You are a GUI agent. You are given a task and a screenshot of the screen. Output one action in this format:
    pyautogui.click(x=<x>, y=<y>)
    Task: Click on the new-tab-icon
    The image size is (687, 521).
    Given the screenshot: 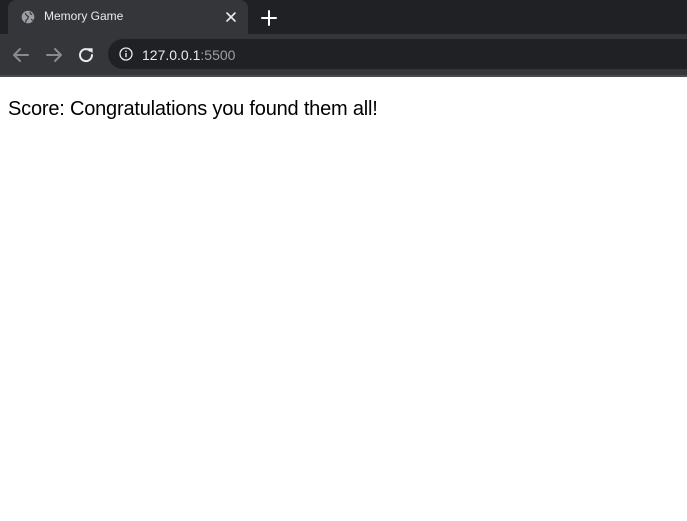 What is the action you would take?
    pyautogui.click(x=269, y=18)
    